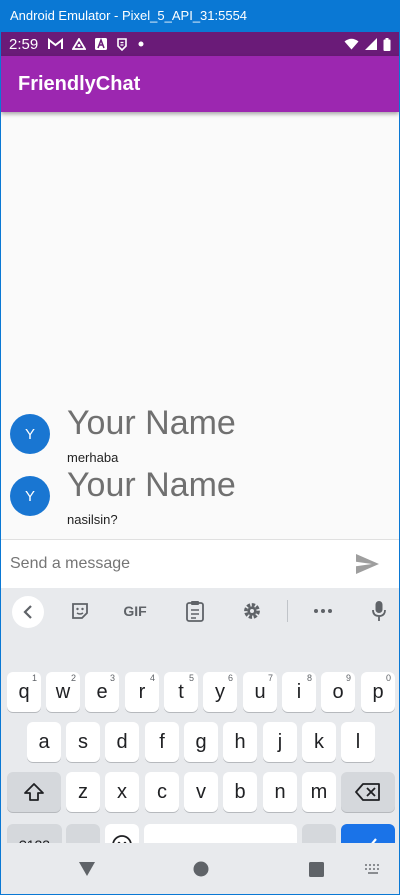  I want to click on keyboard-back-button, so click(28, 612).